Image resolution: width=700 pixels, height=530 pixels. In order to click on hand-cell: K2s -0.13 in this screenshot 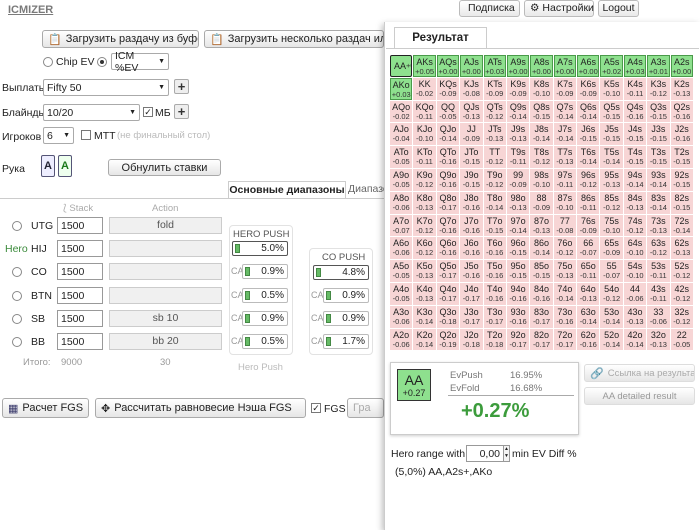, I will do `click(681, 88)`.